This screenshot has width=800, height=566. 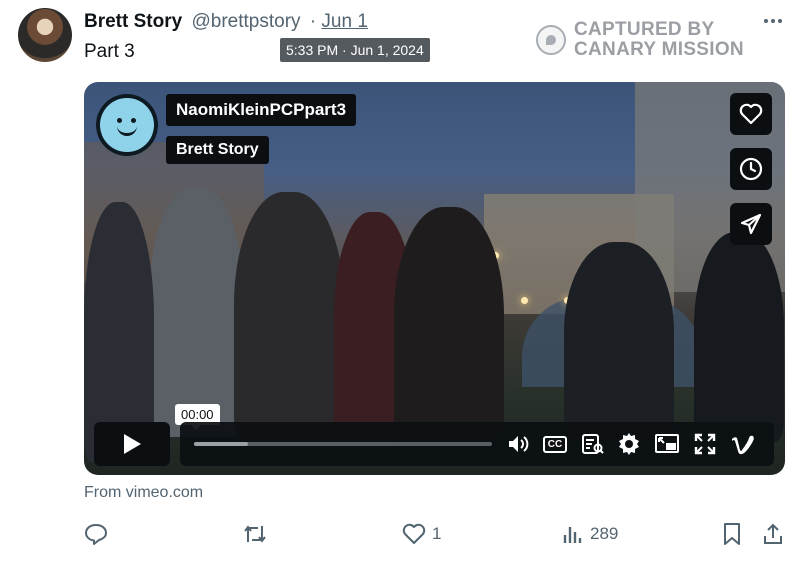 I want to click on share-icon, so click(x=773, y=533).